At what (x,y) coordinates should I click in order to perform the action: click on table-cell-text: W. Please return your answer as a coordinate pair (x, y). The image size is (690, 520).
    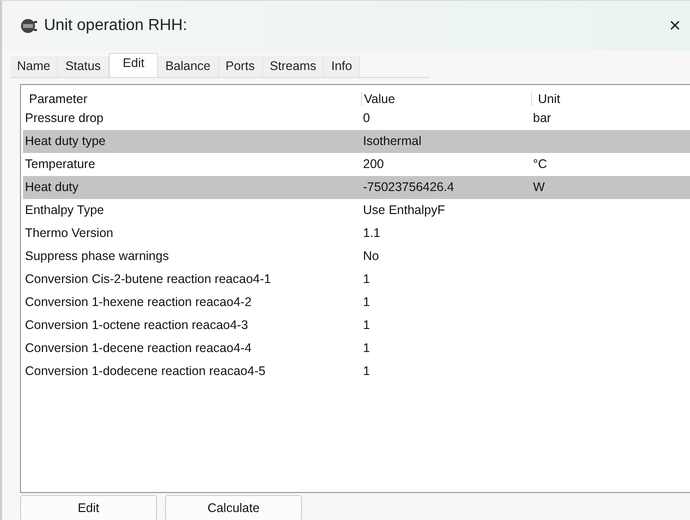
    Looking at the image, I should click on (539, 187).